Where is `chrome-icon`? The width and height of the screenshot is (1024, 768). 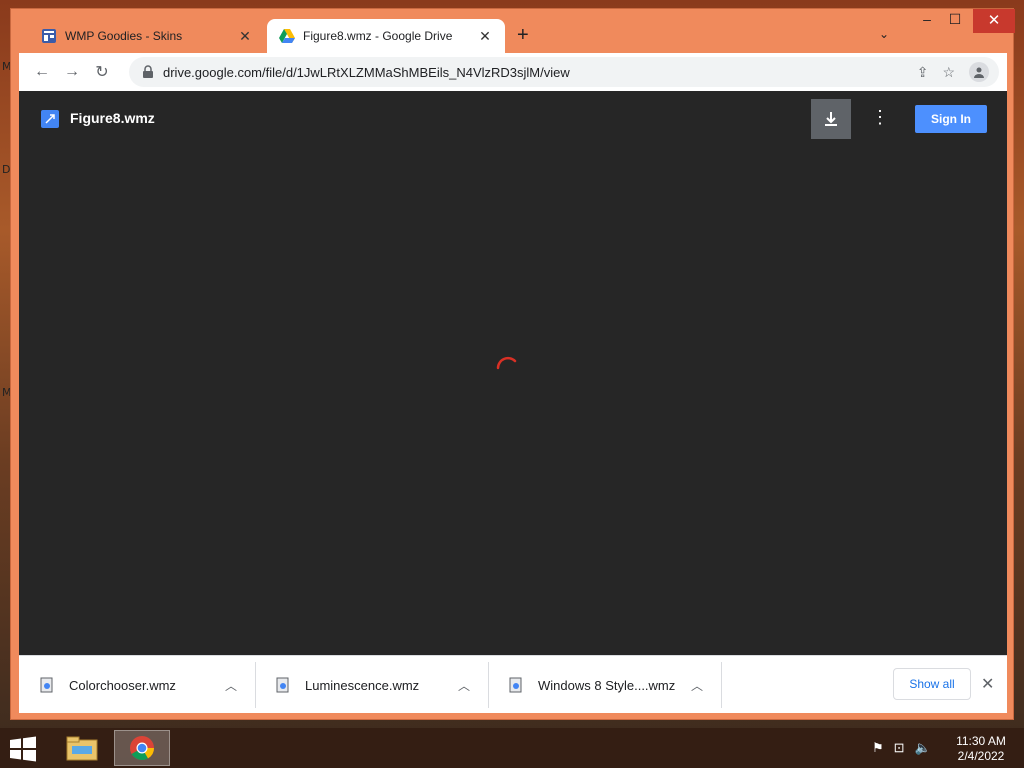 chrome-icon is located at coordinates (142, 748).